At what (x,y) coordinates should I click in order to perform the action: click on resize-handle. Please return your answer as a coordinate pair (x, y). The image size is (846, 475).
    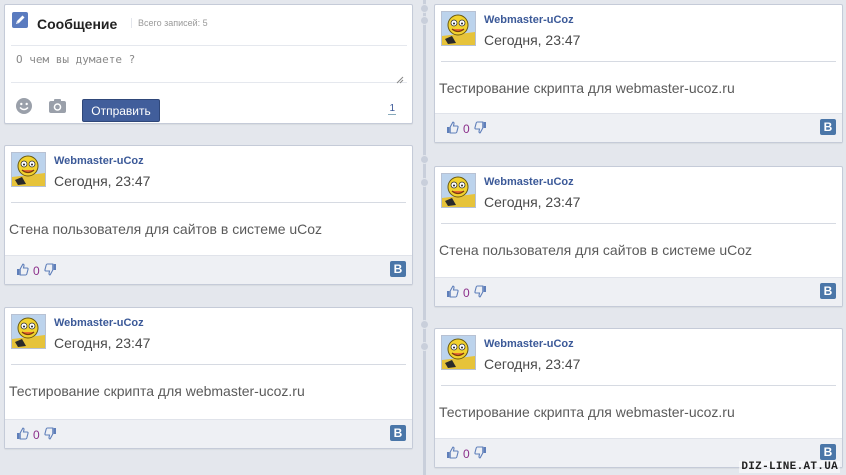
    Looking at the image, I should click on (400, 77).